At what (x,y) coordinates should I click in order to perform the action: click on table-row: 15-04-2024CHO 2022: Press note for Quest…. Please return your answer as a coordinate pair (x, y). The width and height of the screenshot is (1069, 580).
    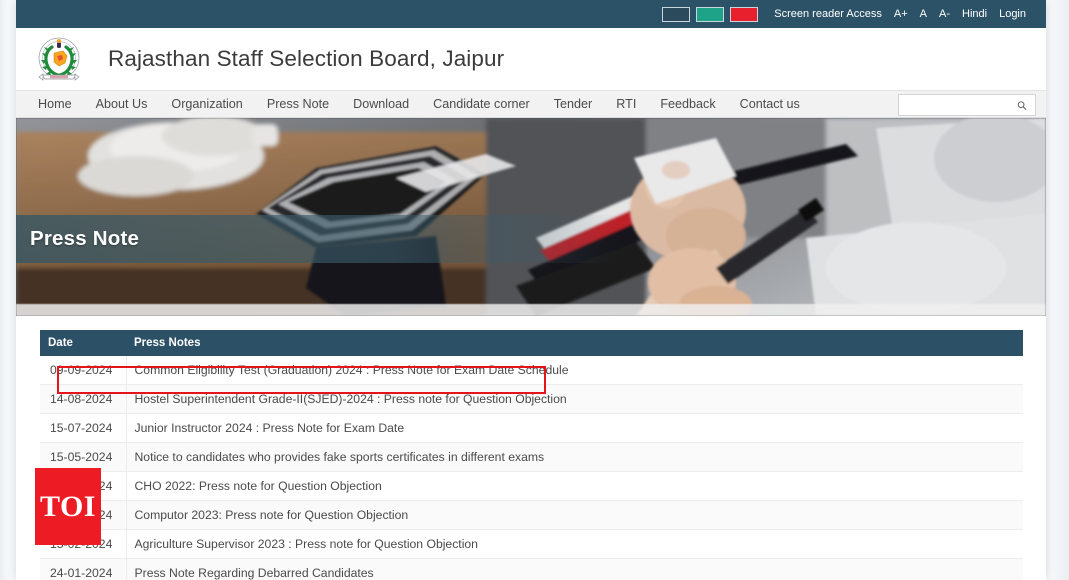
    Looking at the image, I should click on (531, 486).